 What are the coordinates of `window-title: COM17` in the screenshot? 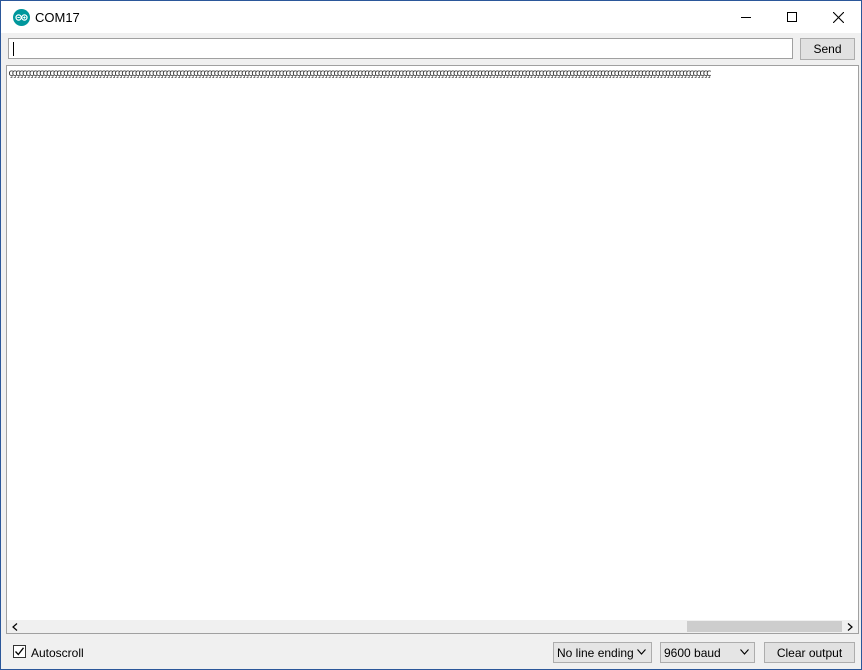 It's located at (57, 17).